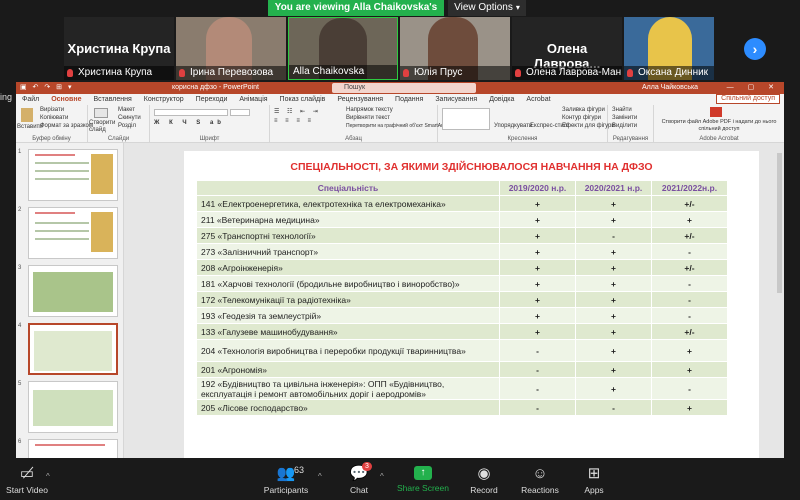 Image resolution: width=800 pixels, height=500 pixels. Describe the element at coordinates (540, 479) in the screenshot. I see `reactions-button: ☺ Reactions` at that location.